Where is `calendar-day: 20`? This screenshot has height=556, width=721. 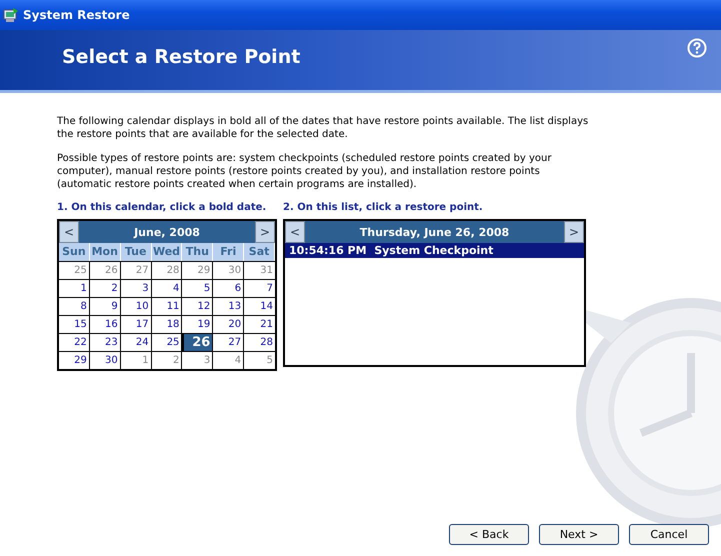 calendar-day: 20 is located at coordinates (228, 324).